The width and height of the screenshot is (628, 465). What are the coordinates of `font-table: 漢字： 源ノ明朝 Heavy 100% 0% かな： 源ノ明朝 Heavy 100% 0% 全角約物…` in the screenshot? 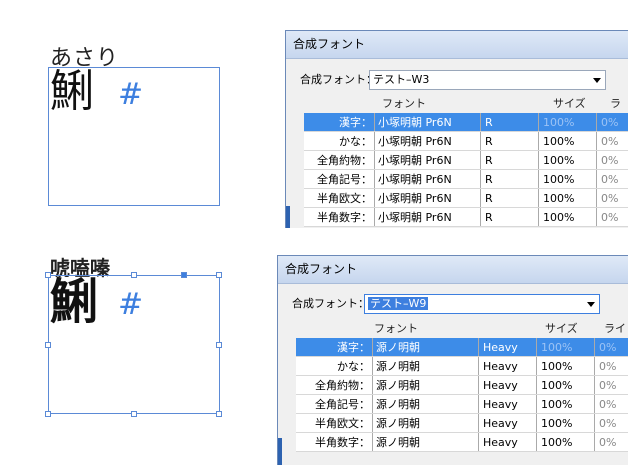 It's located at (462, 397).